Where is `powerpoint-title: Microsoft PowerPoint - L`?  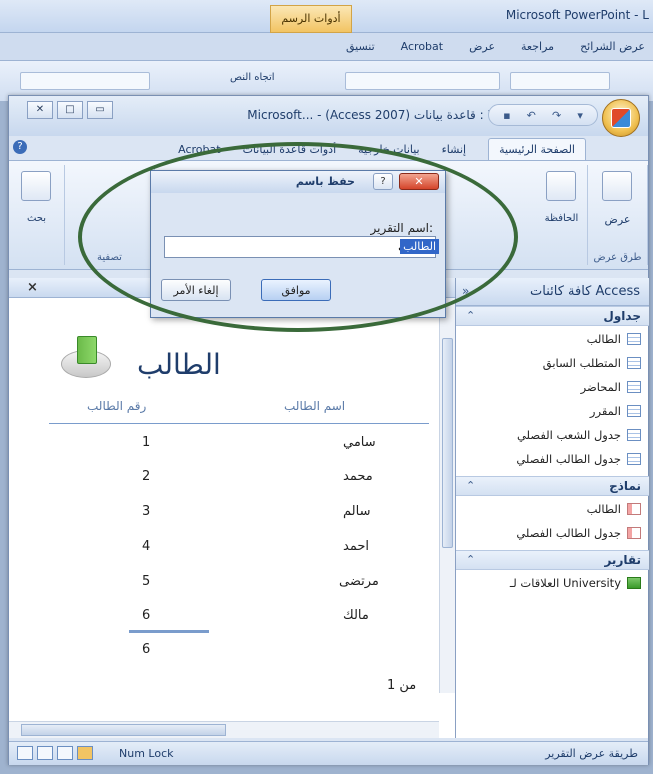
powerpoint-title: Microsoft PowerPoint - L is located at coordinates (577, 15).